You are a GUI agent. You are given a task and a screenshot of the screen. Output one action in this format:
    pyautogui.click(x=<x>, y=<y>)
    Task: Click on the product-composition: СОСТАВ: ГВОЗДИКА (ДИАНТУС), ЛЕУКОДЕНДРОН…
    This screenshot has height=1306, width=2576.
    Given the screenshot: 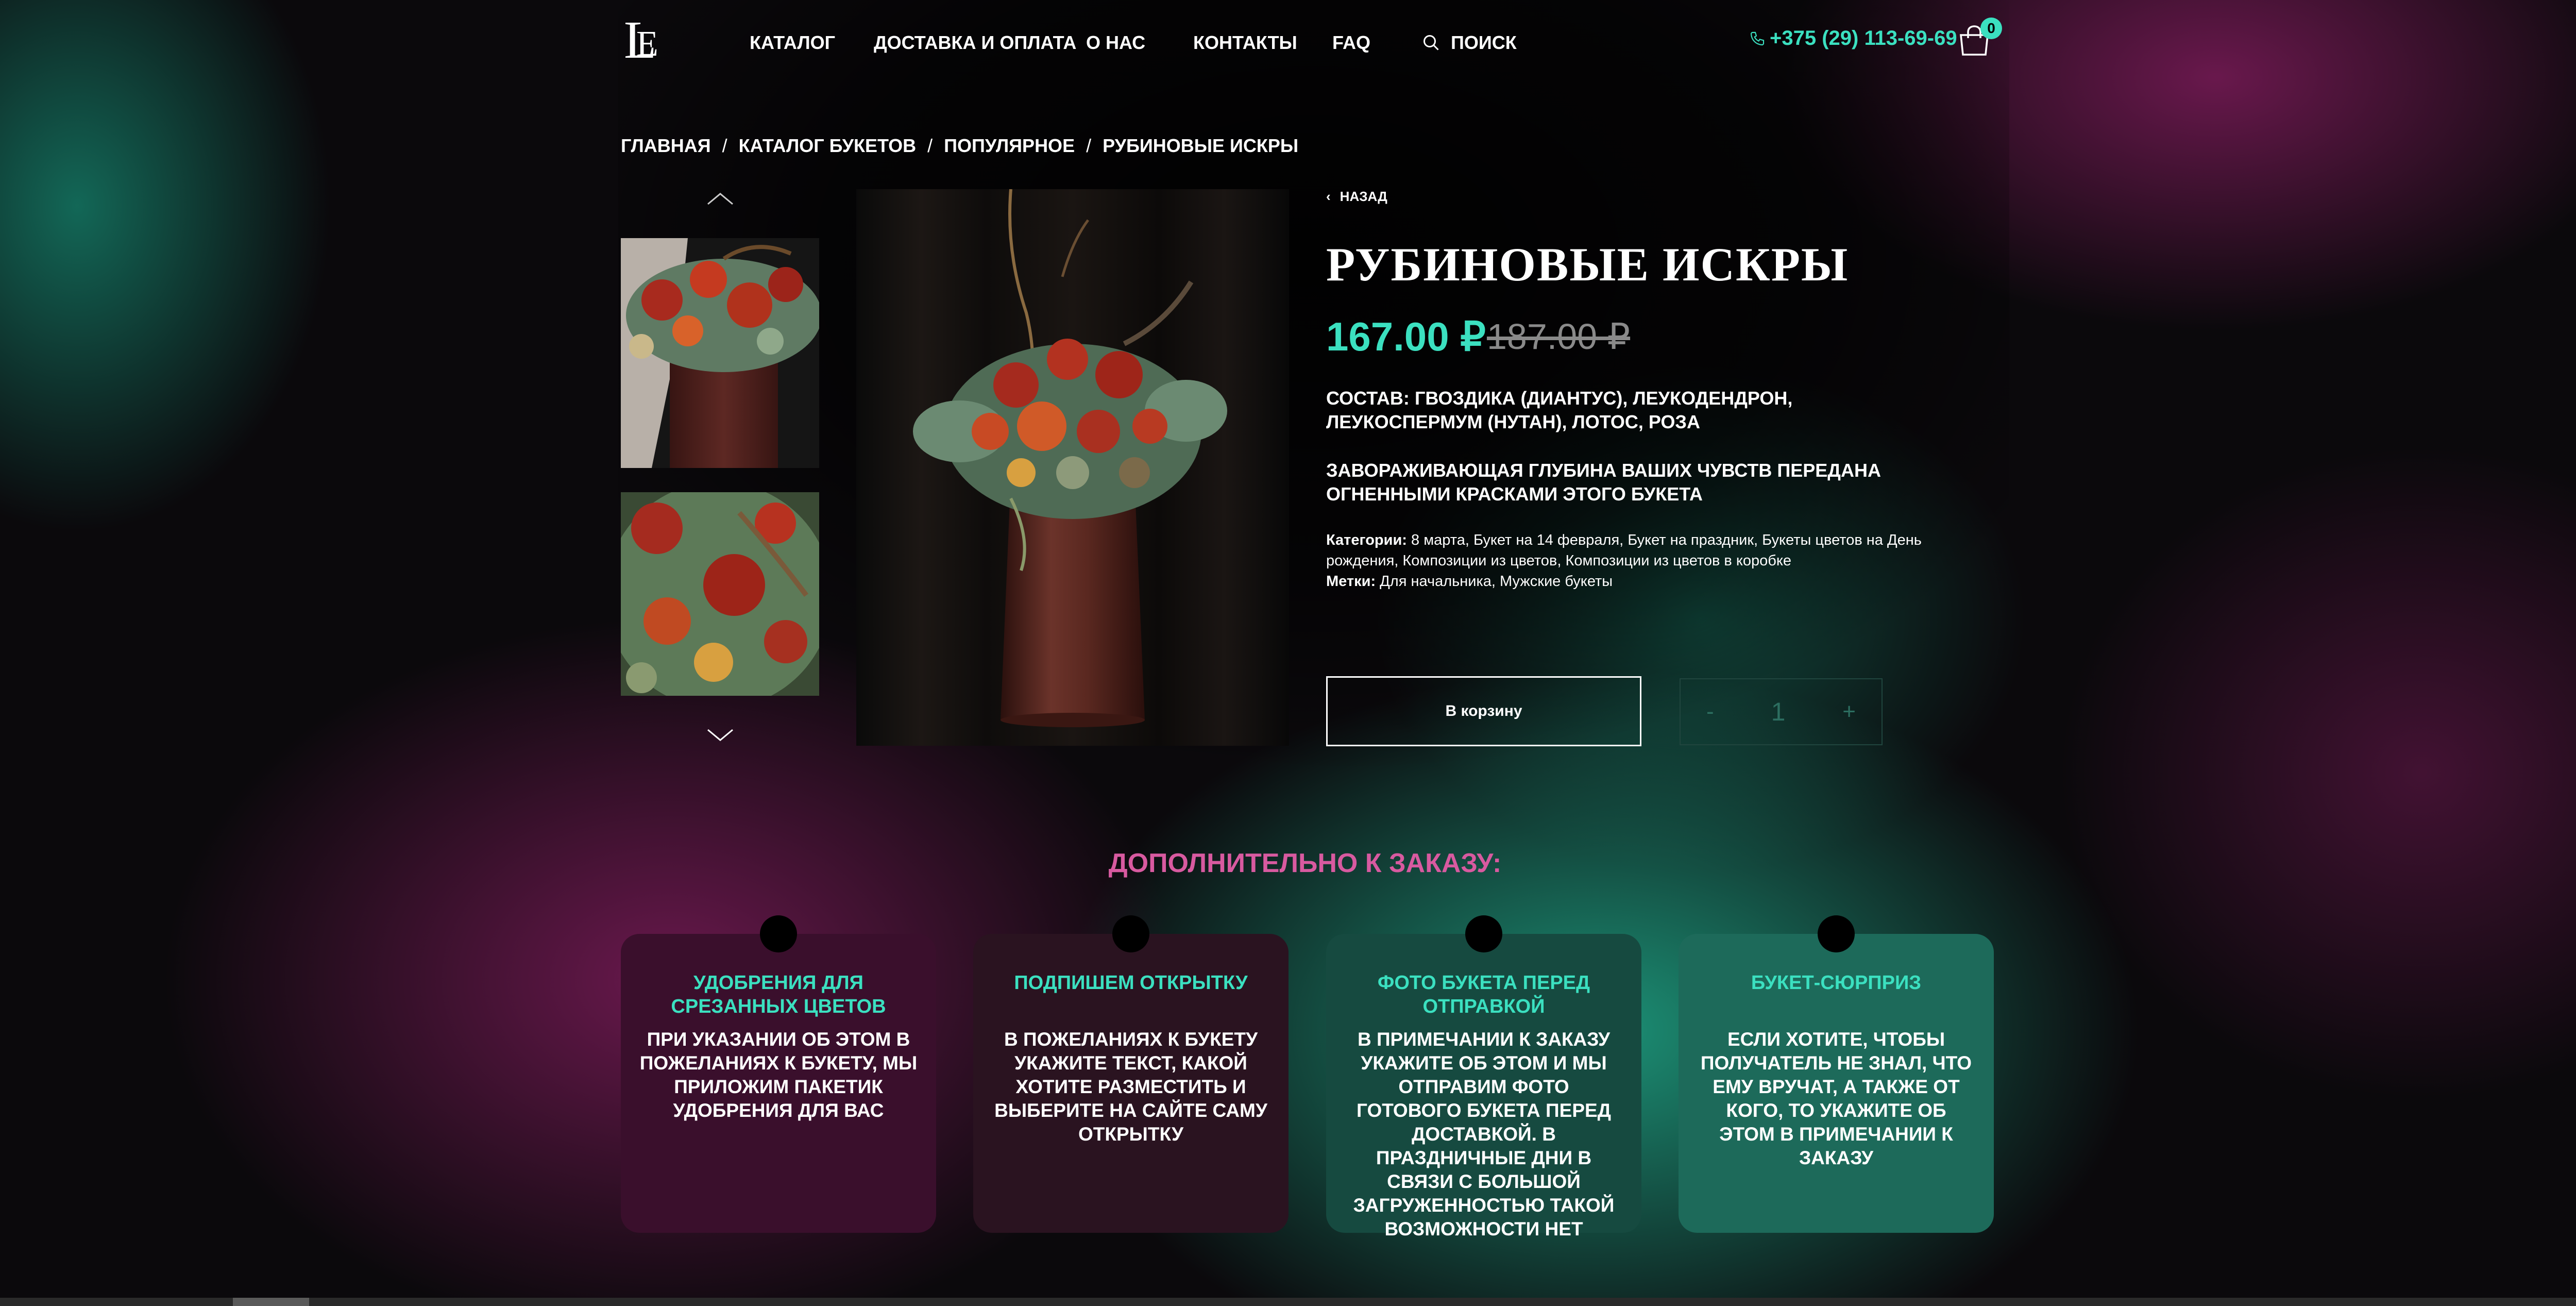 What is the action you would take?
    pyautogui.click(x=1625, y=410)
    